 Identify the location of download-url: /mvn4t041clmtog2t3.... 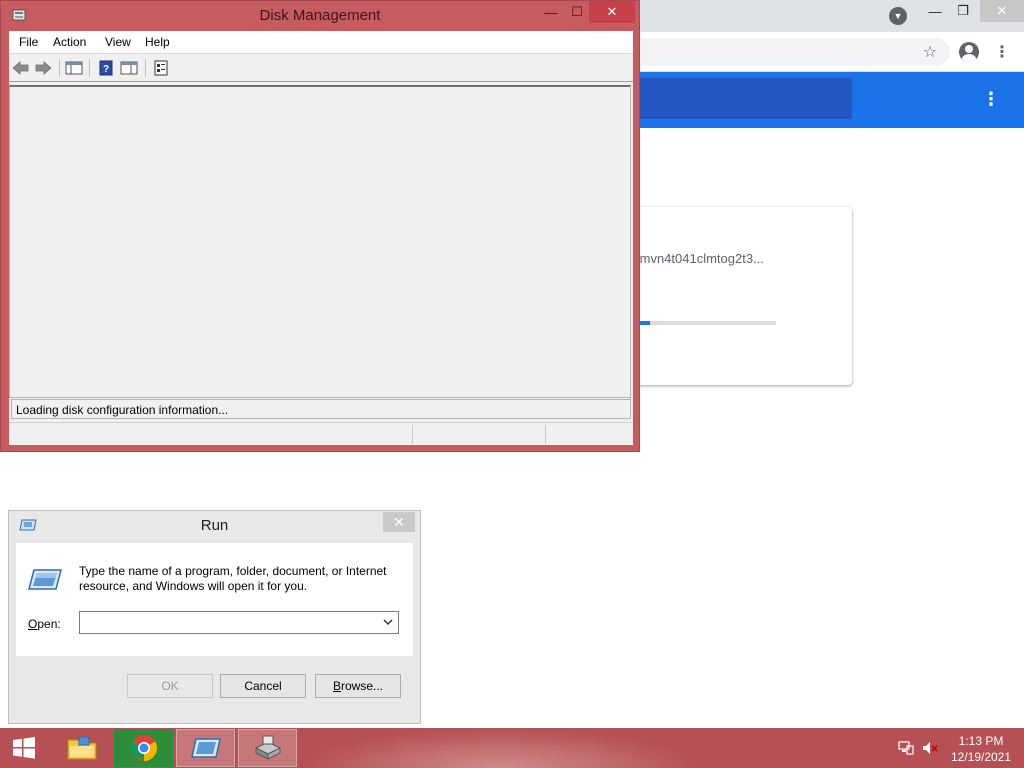
(700, 258).